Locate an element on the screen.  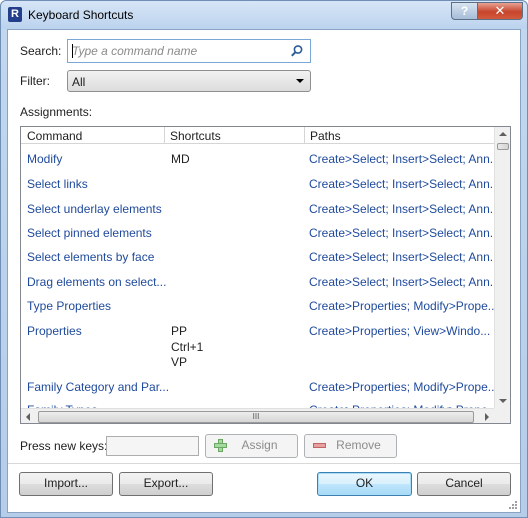
help-button: ? is located at coordinates (464, 11).